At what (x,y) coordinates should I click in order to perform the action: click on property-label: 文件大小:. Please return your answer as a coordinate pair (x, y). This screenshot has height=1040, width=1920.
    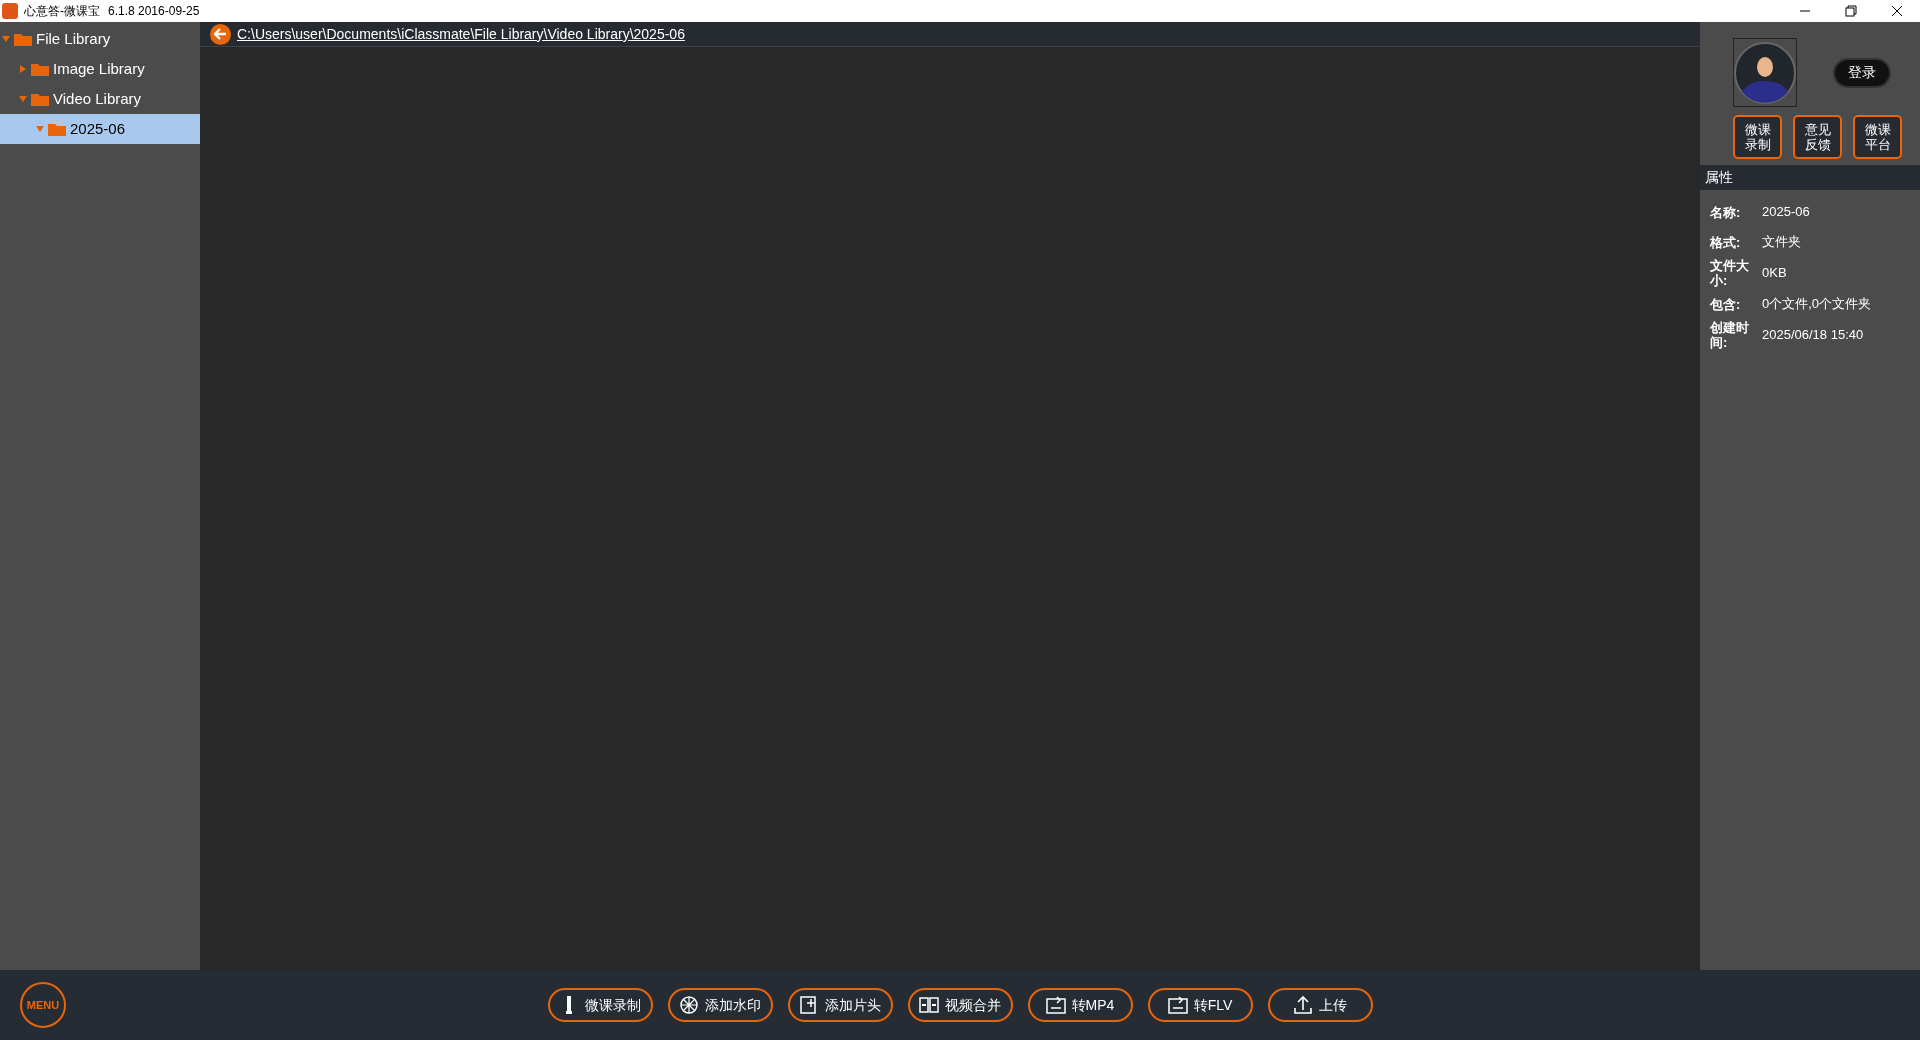
    Looking at the image, I should click on (1730, 273).